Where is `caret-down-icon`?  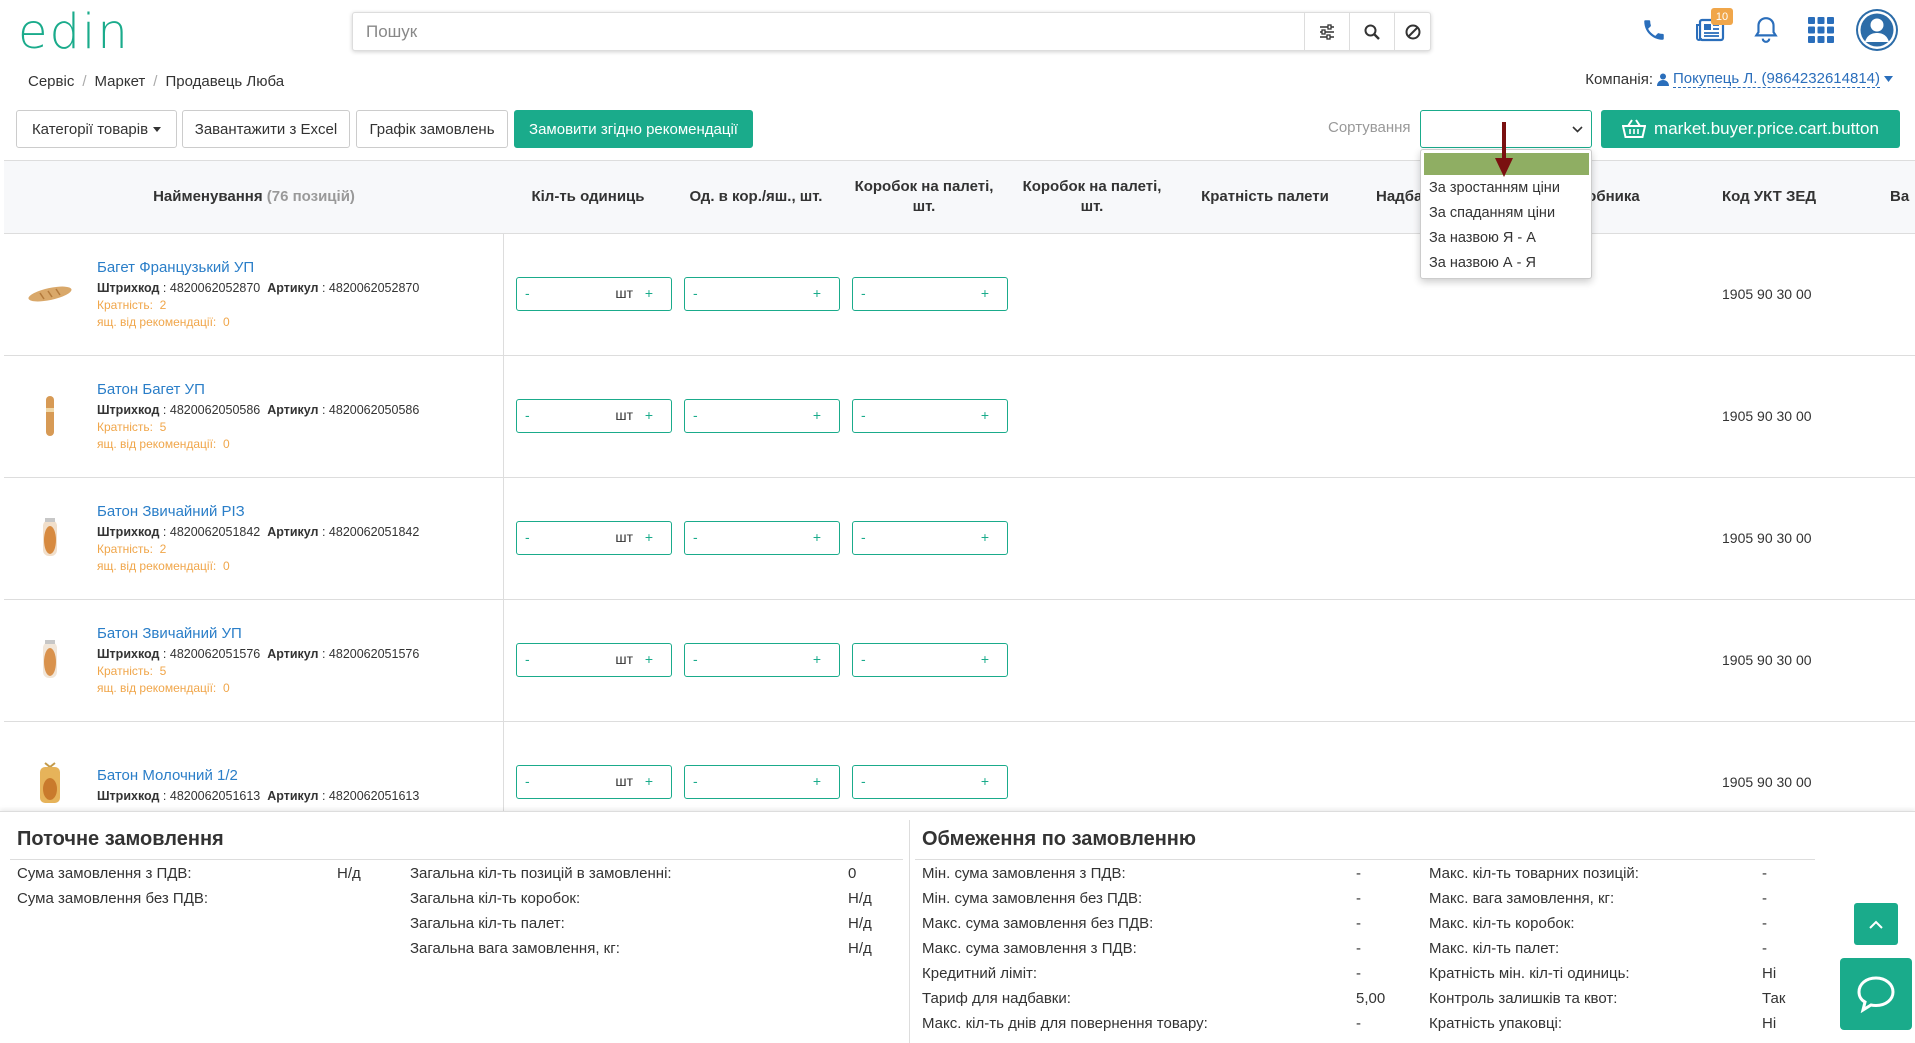 caret-down-icon is located at coordinates (1888, 79).